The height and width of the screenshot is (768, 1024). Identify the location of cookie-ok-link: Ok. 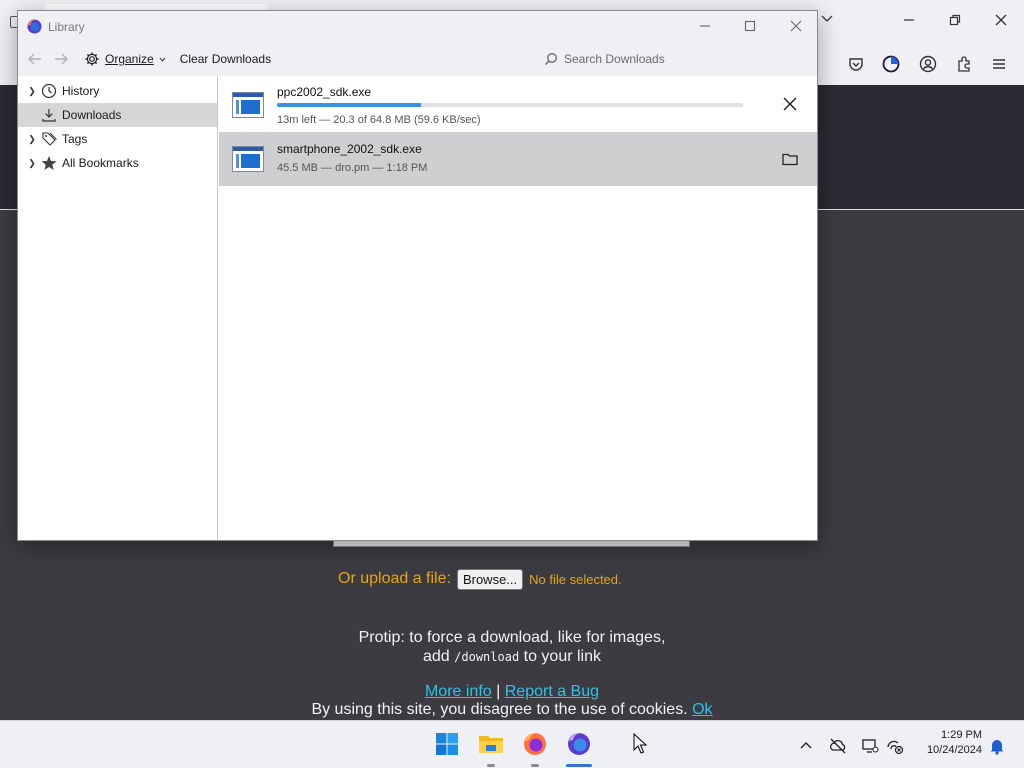
(702, 709).